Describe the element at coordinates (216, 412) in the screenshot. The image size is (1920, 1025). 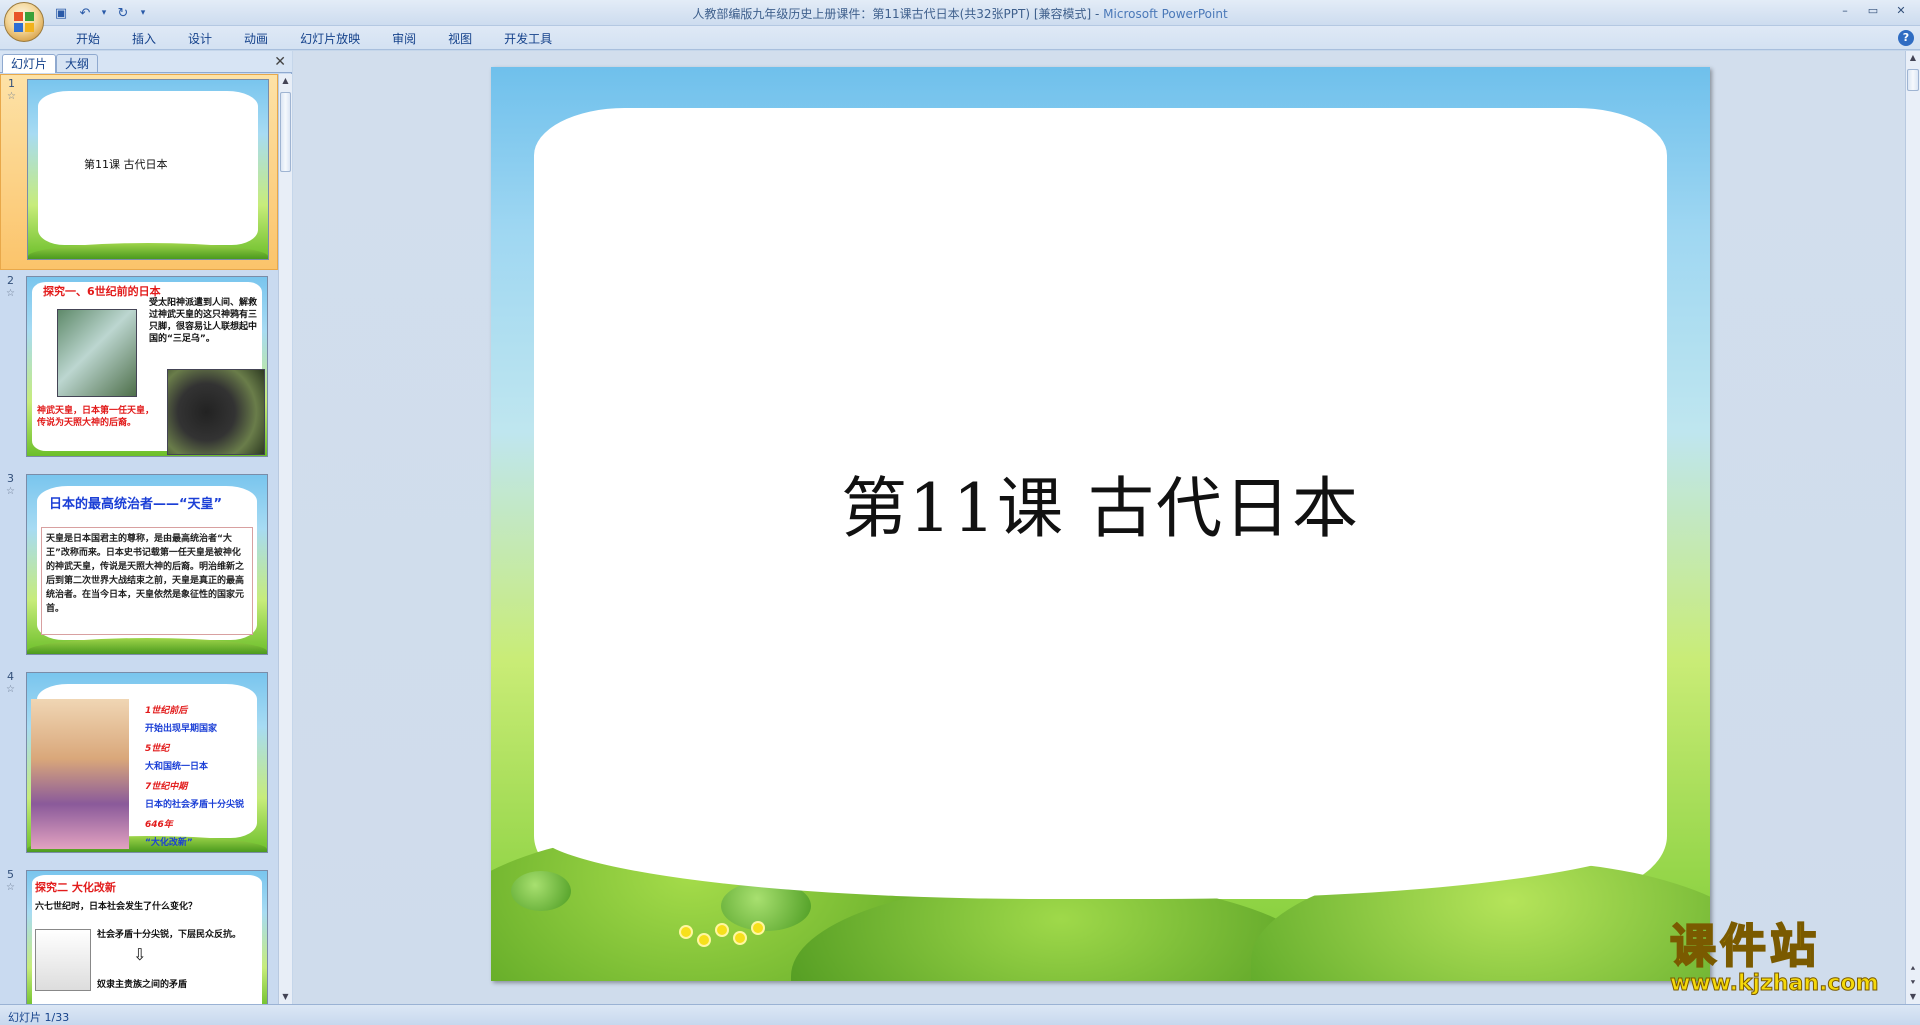
I see `crow-photo` at that location.